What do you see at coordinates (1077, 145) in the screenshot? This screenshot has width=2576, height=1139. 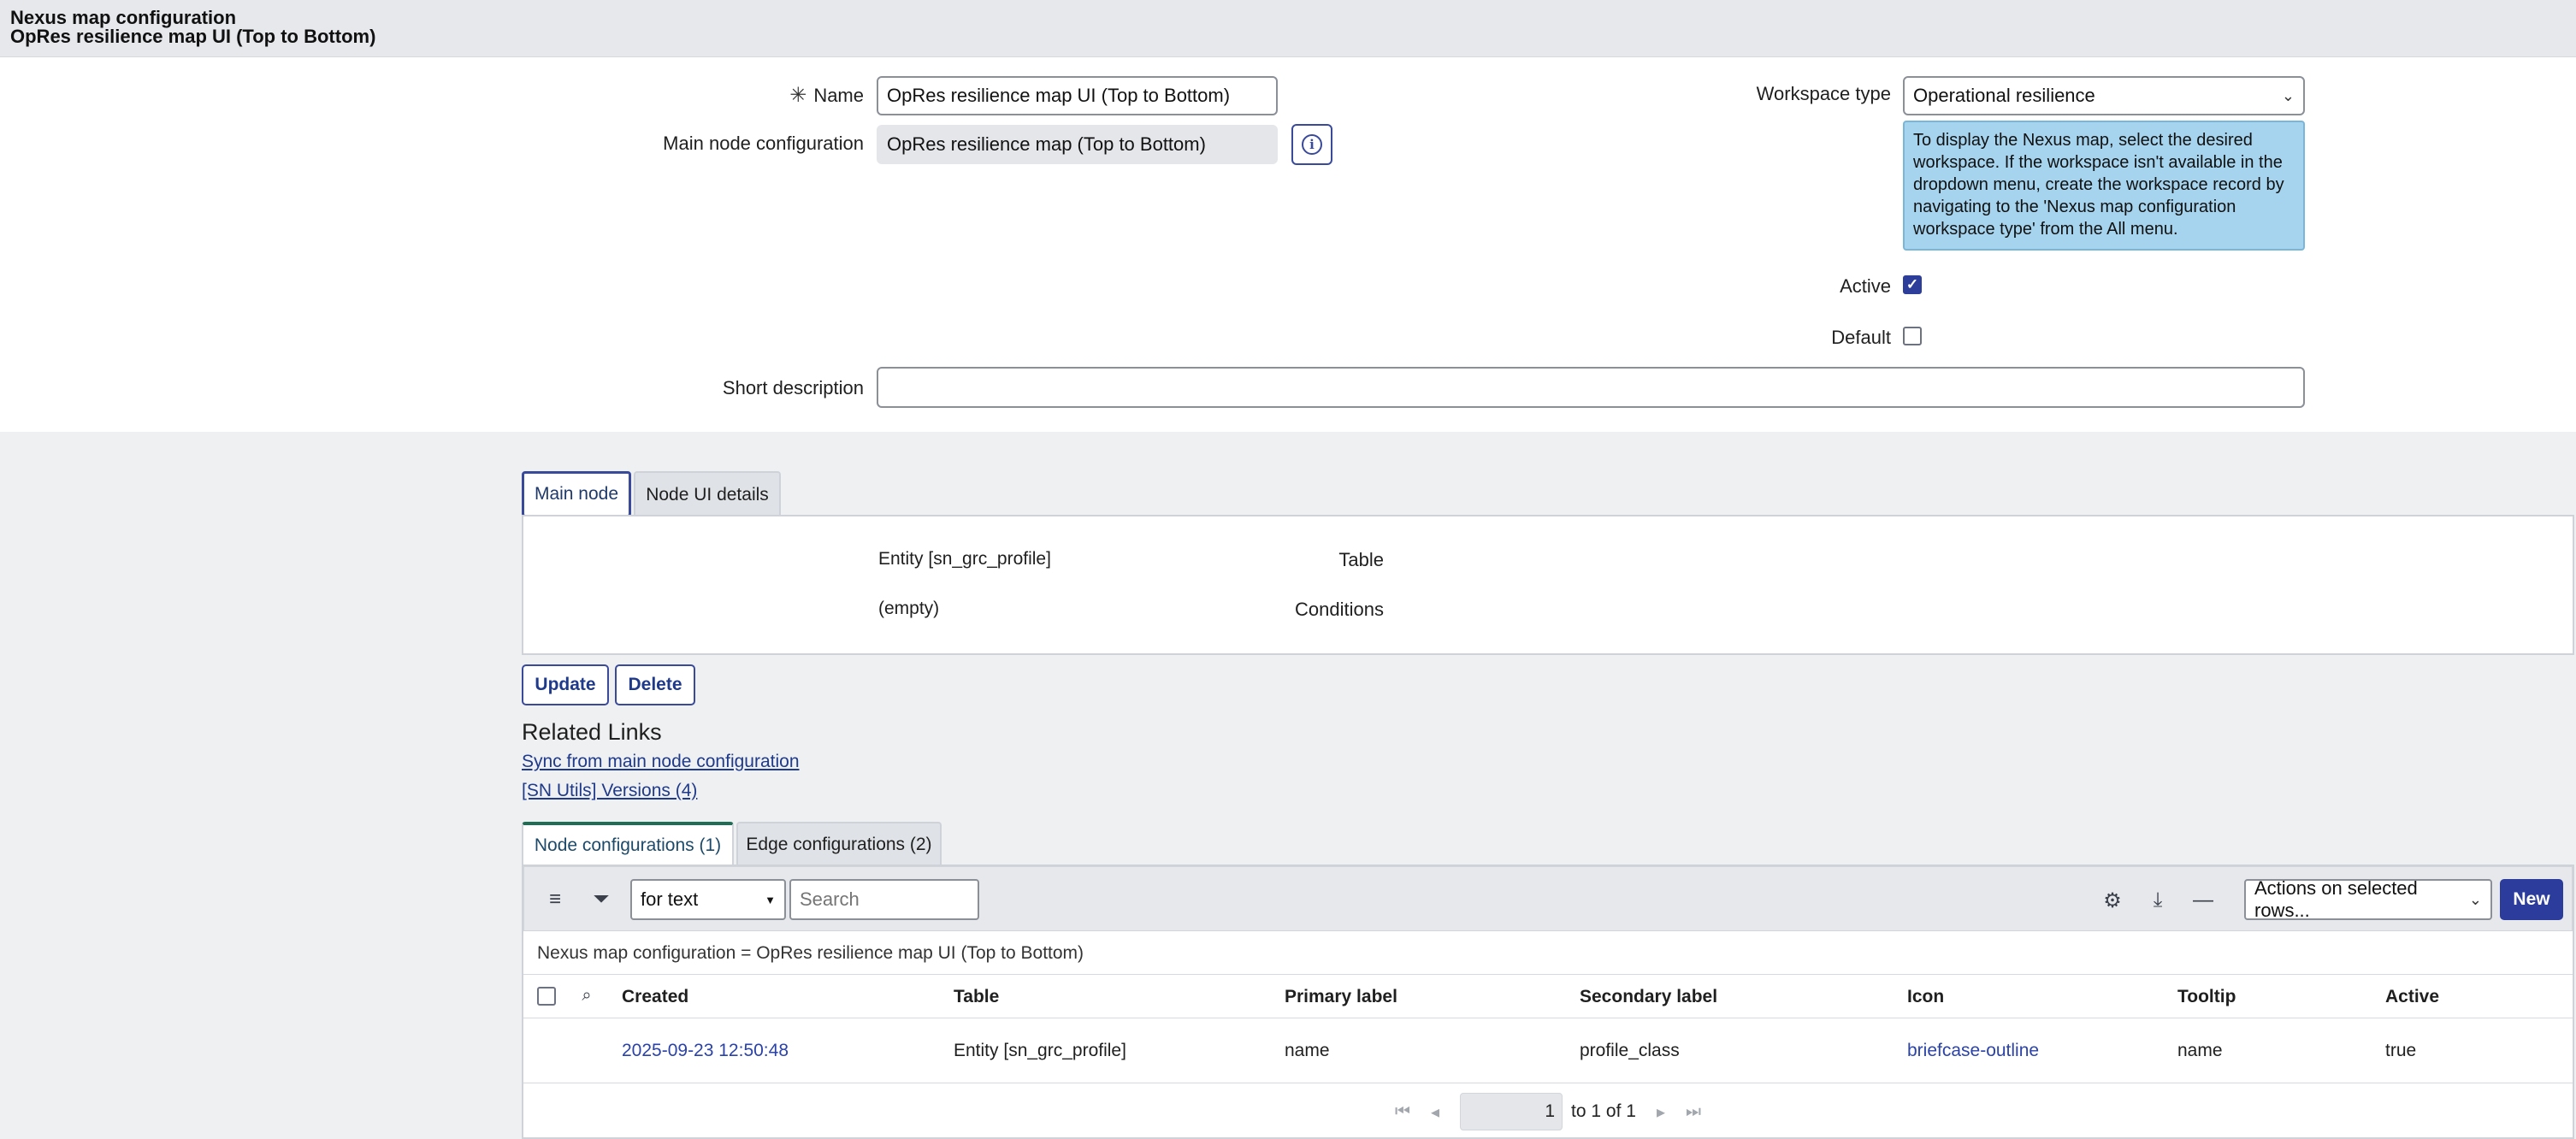 I see `main-node-field: OpRes resilience map (Top to Bottom)` at bounding box center [1077, 145].